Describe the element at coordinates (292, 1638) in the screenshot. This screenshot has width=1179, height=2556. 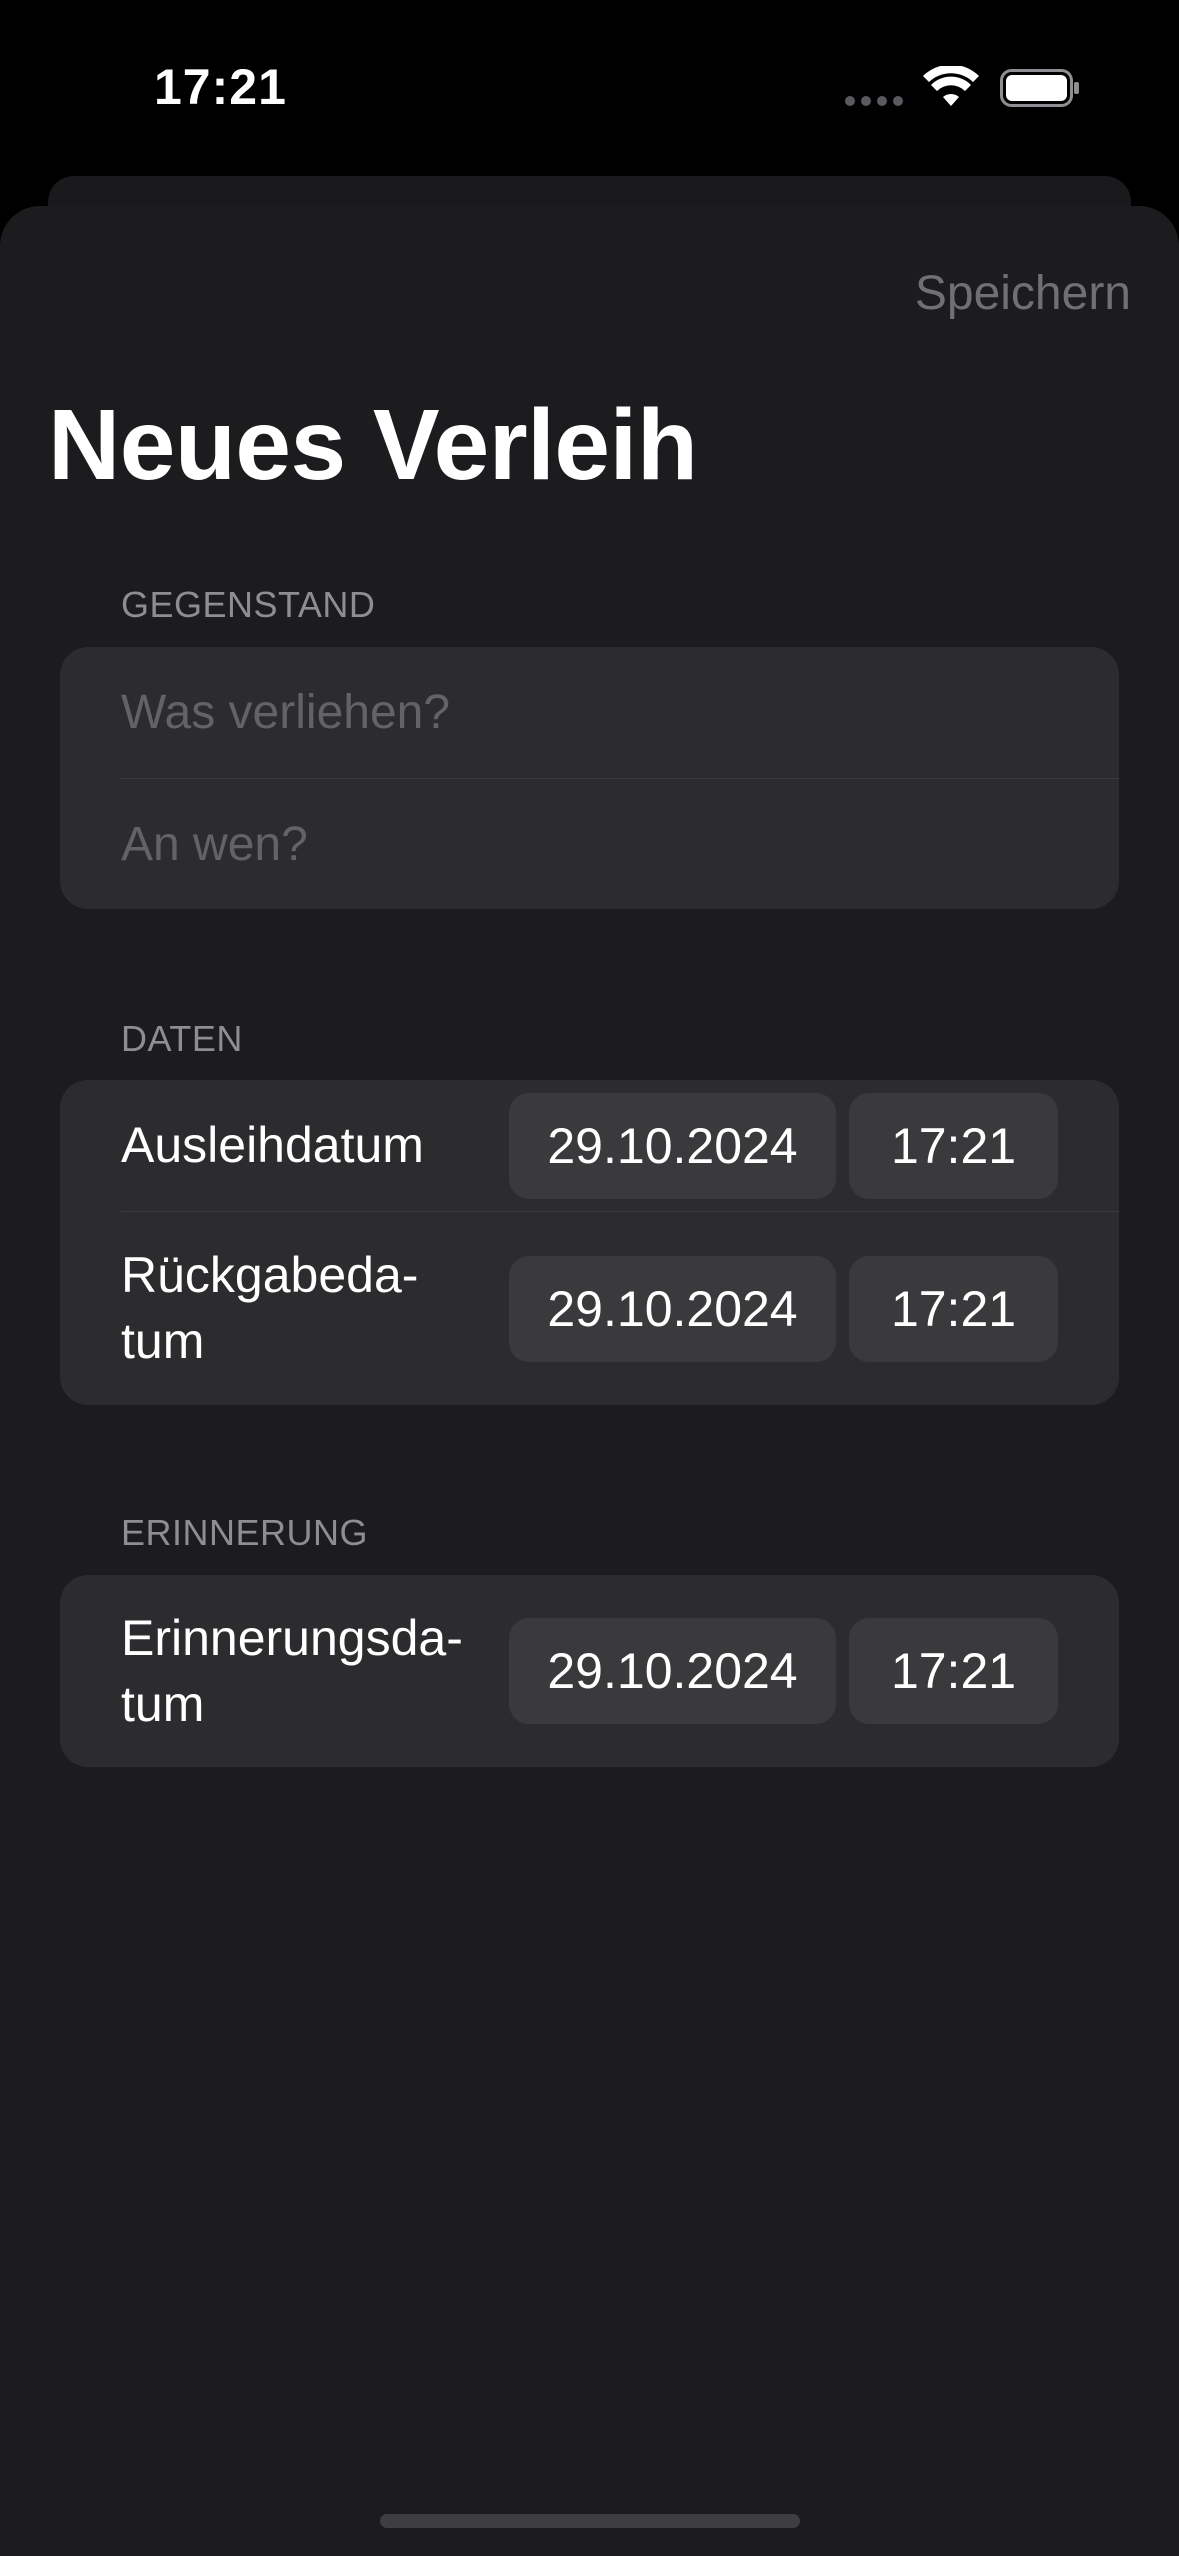
I see `reminder-date-label-line1: Erinnerungsda-` at that location.